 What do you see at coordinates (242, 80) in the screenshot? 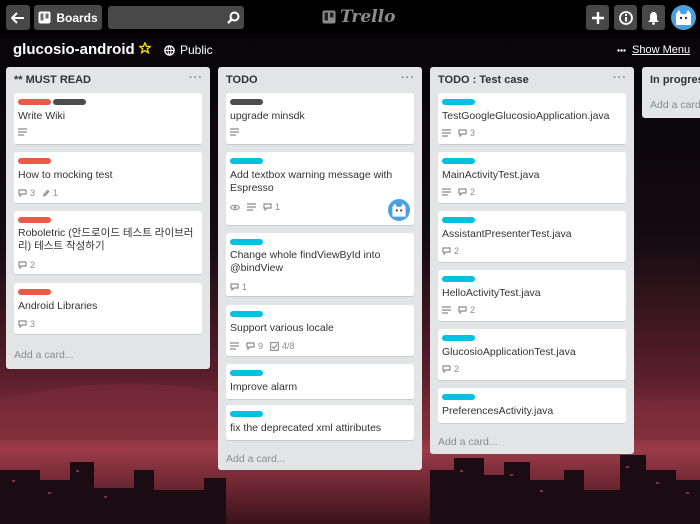
I see `list-title: TODO` at bounding box center [242, 80].